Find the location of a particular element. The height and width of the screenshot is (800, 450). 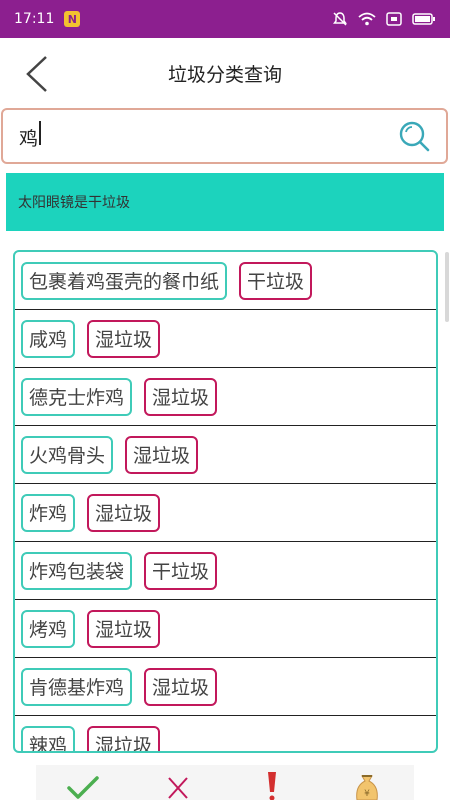

item-name: 德克士炸鸡 is located at coordinates (77, 396).